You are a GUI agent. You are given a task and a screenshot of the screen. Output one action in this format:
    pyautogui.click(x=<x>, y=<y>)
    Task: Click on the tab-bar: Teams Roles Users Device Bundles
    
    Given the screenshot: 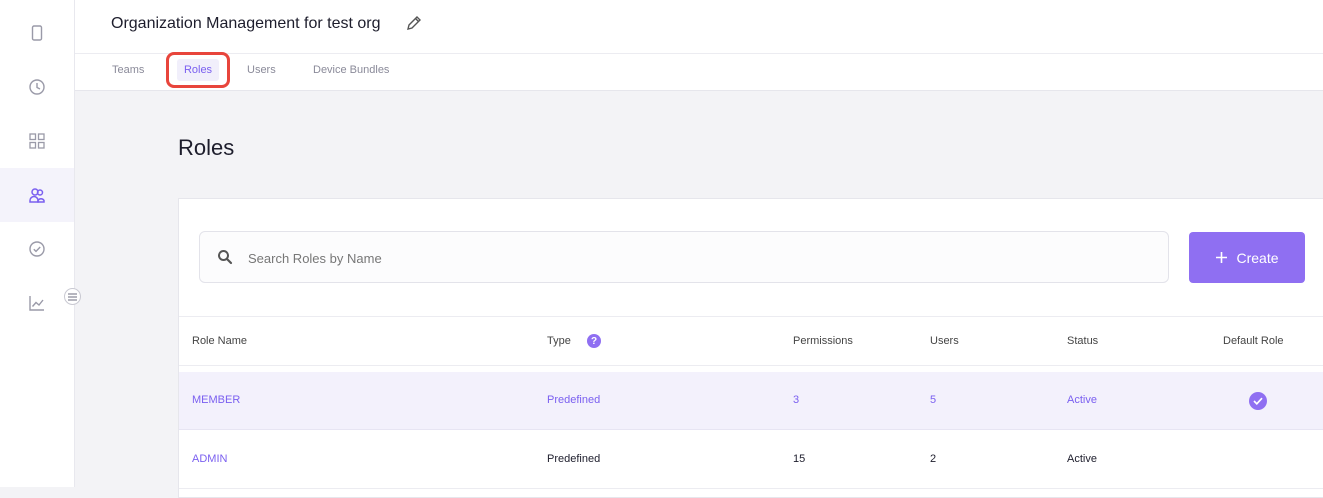 What is the action you would take?
    pyautogui.click(x=699, y=71)
    